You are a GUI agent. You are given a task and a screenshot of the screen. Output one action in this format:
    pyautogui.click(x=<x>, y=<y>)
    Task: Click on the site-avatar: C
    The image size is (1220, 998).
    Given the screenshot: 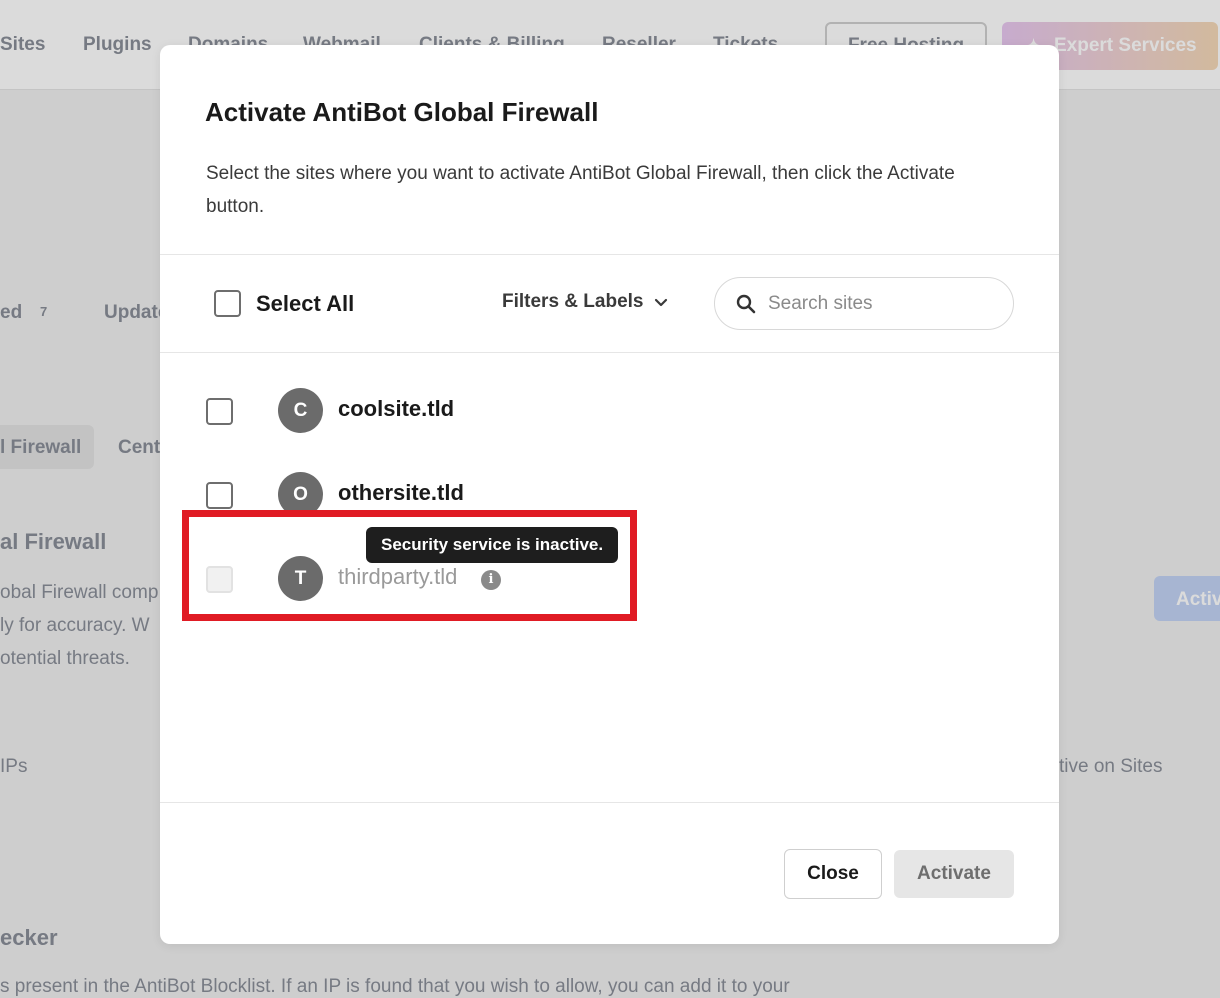 What is the action you would take?
    pyautogui.click(x=300, y=410)
    